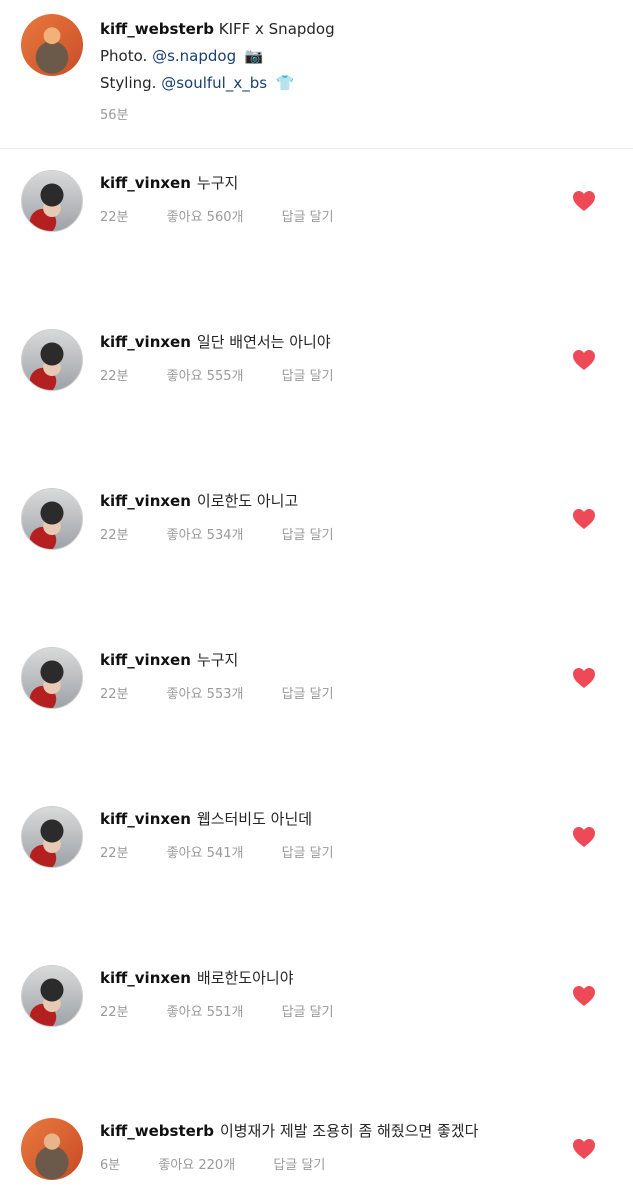 This screenshot has height=1200, width=633. Describe the element at coordinates (124, 56) in the screenshot. I see `photo-label: Photo.` at that location.